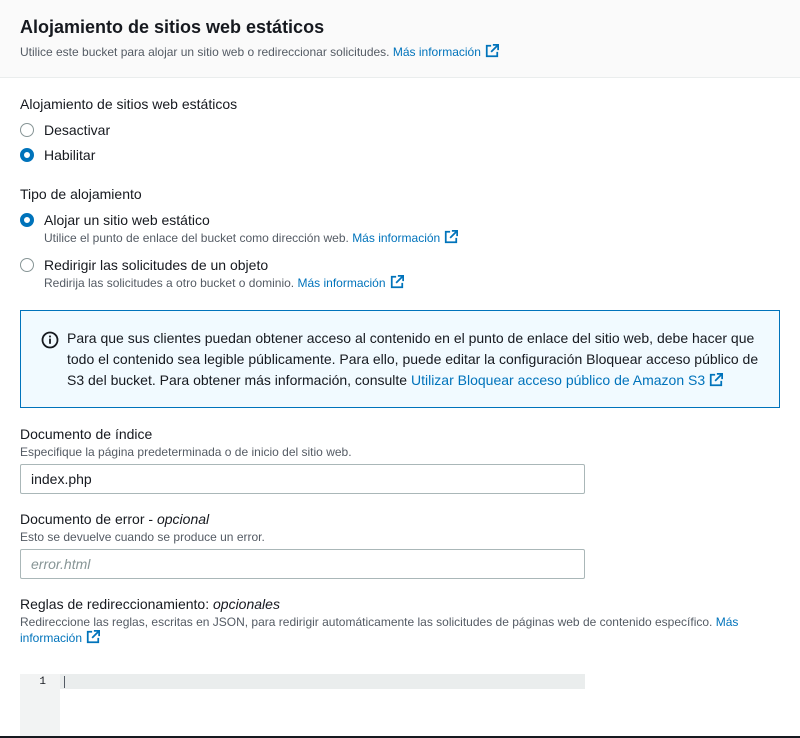 The image size is (800, 738). Describe the element at coordinates (27, 155) in the screenshot. I see `radio-enable-circle` at that location.